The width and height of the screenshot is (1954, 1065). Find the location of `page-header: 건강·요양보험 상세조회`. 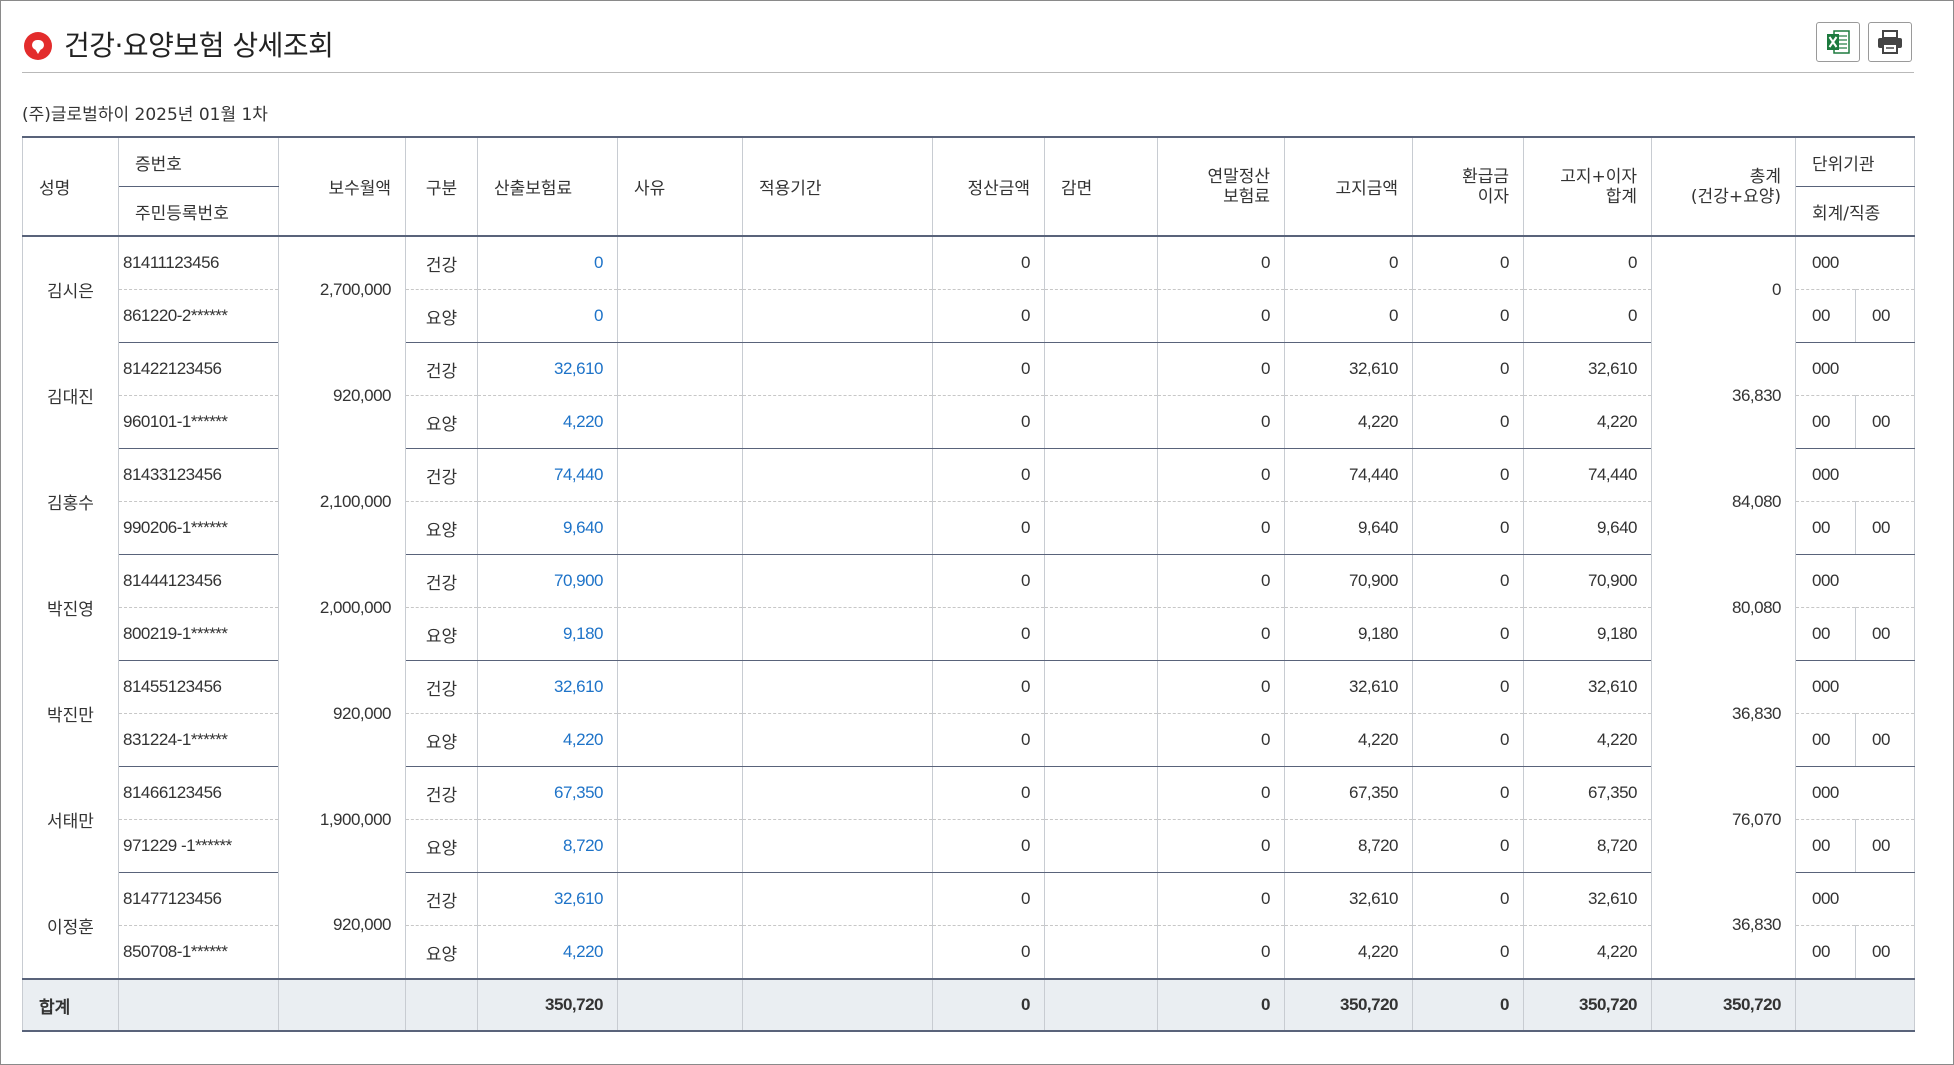

page-header: 건강·요양보험 상세조회 is located at coordinates (968, 45).